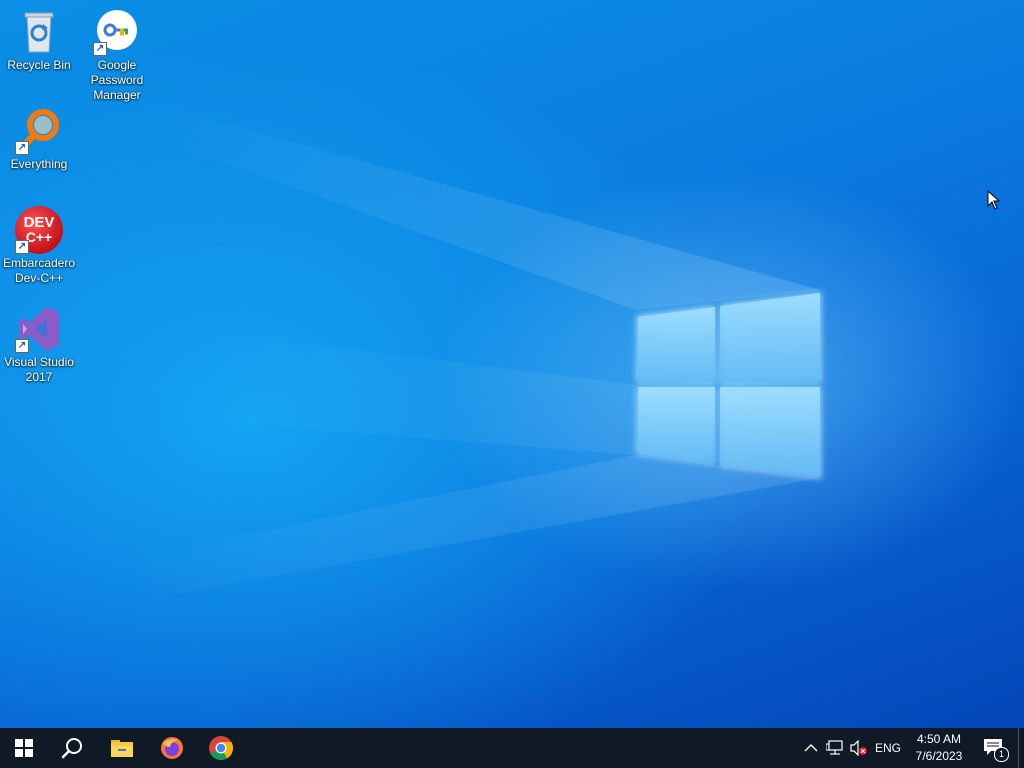  What do you see at coordinates (39, 369) in the screenshot?
I see `desktop-icon-label: Visual Studio 2017` at bounding box center [39, 369].